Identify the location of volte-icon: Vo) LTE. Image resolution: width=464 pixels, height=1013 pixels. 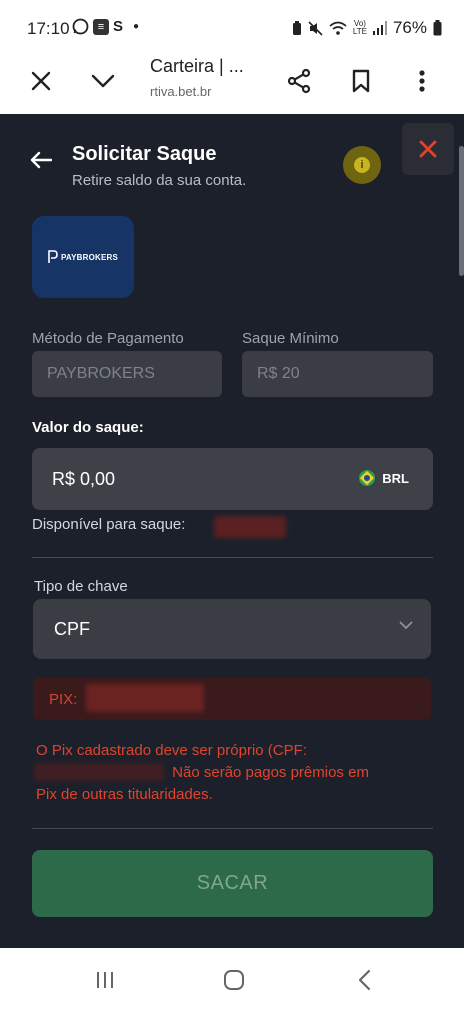
(360, 28).